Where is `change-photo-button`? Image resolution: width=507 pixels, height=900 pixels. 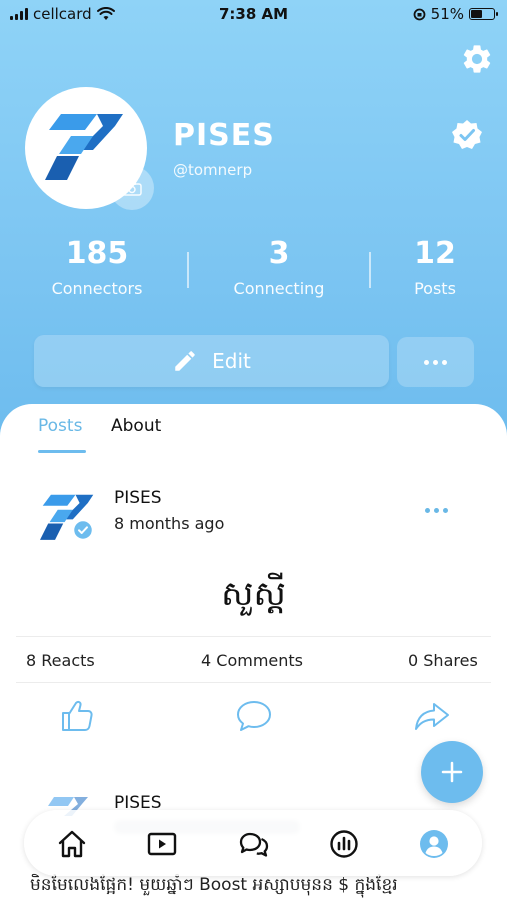 change-photo-button is located at coordinates (132, 188).